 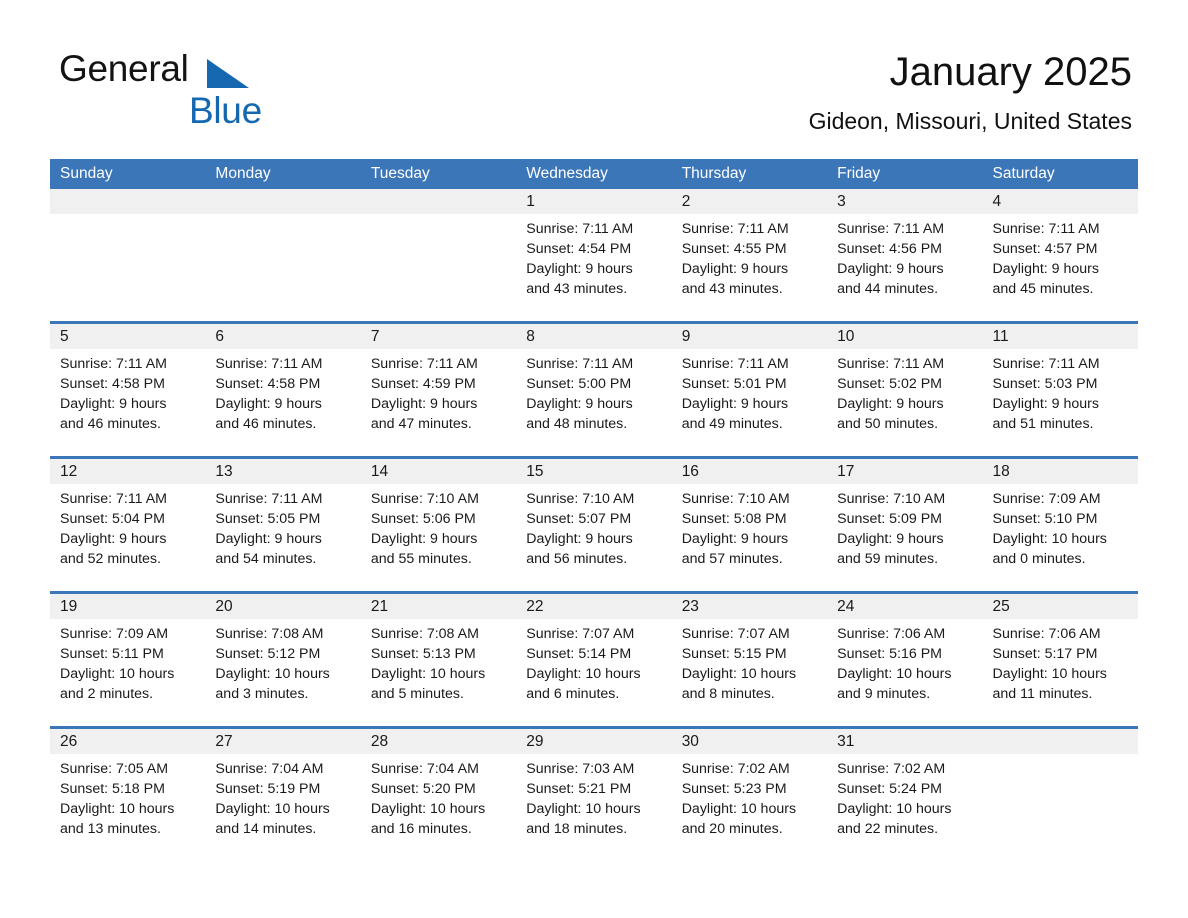 I want to click on daylight-text-line2: and 45 minutes., so click(x=1043, y=289).